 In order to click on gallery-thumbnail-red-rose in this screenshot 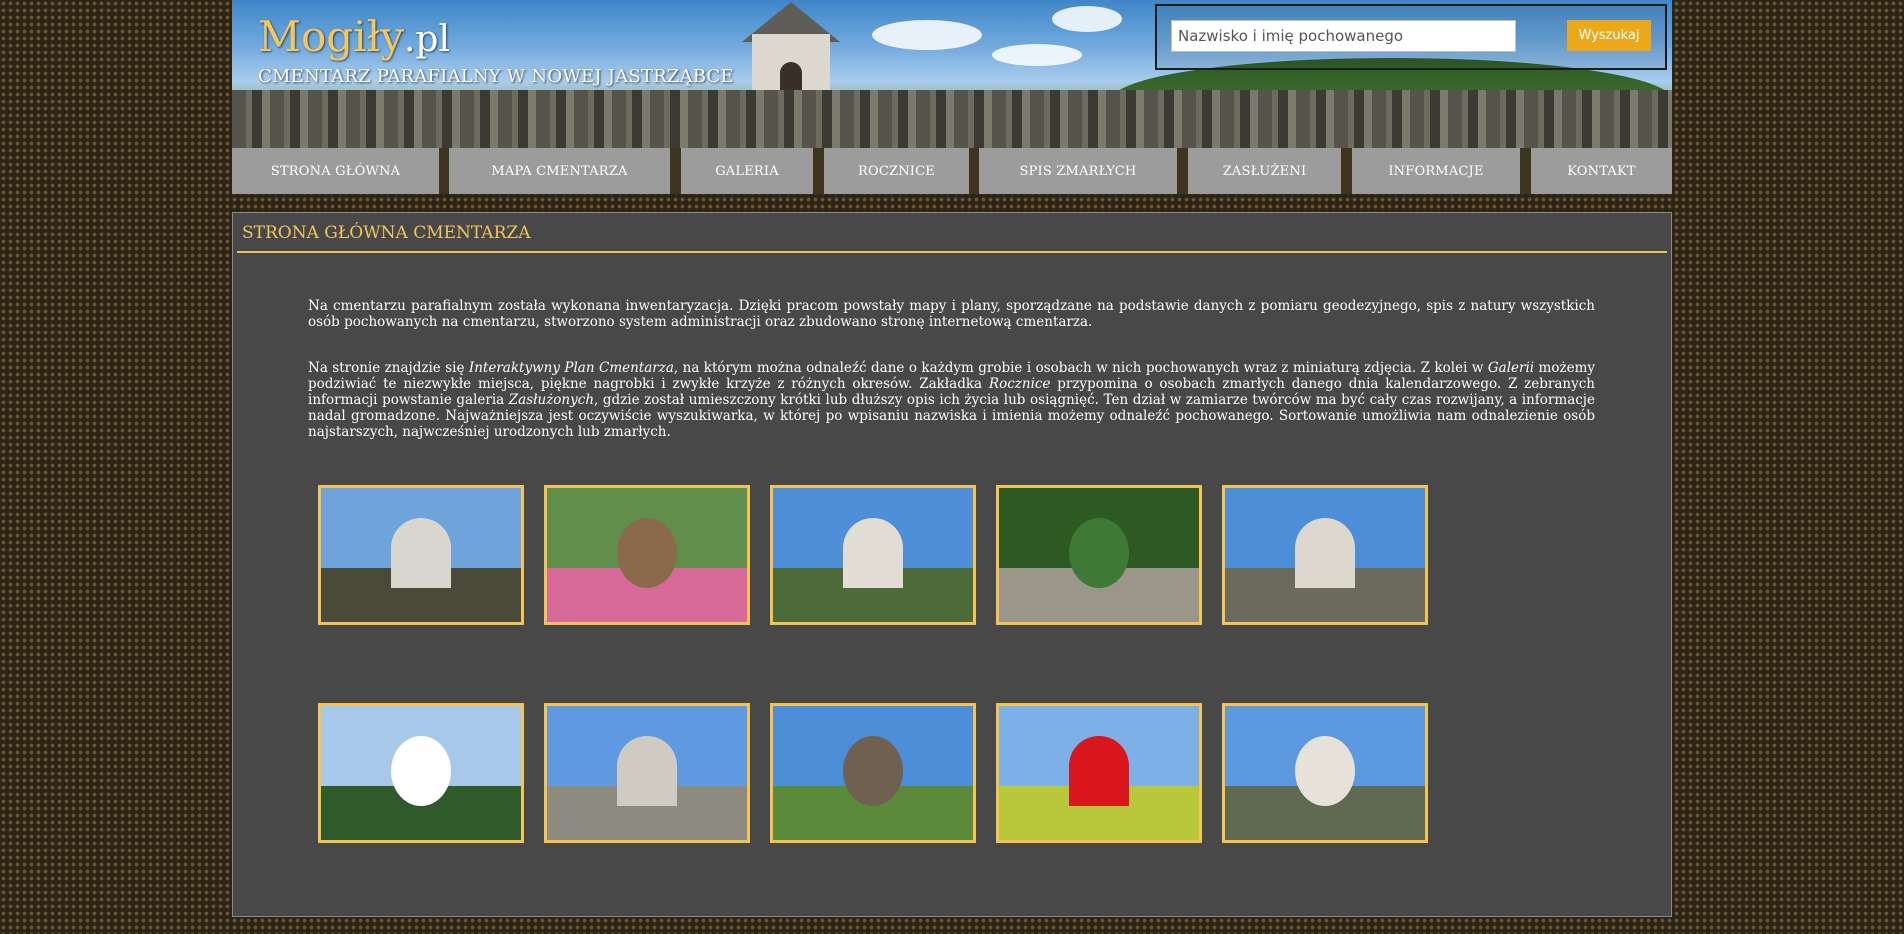, I will do `click(1099, 773)`.